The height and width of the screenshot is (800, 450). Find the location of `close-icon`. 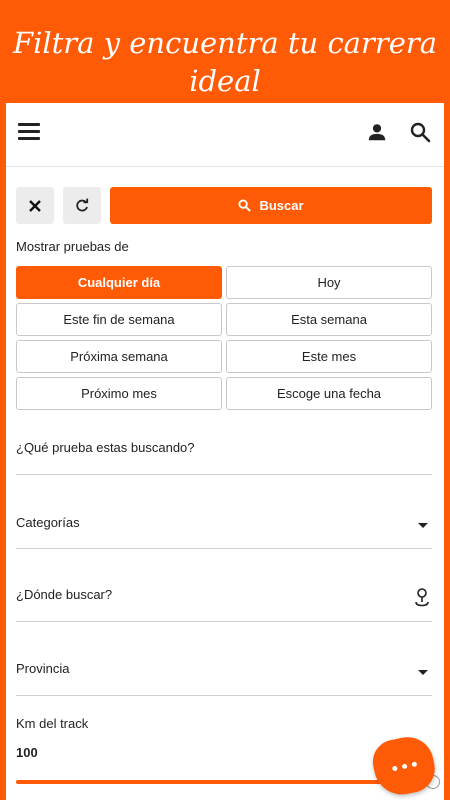

close-icon is located at coordinates (35, 205).